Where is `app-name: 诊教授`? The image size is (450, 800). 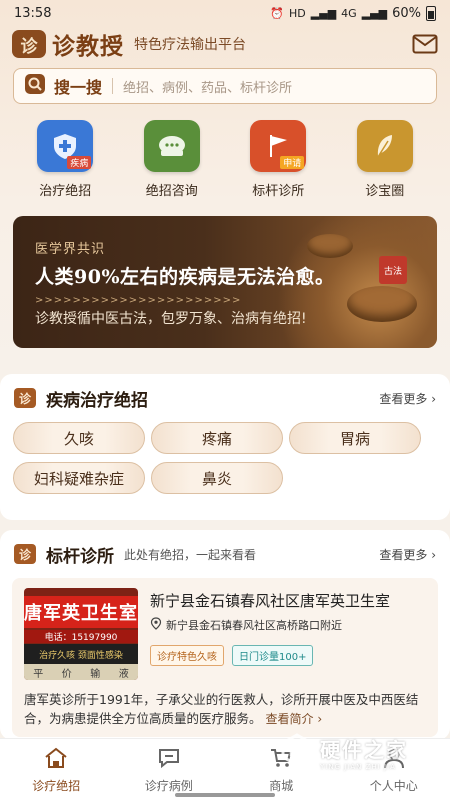
app-name: 诊教授 is located at coordinates (88, 46).